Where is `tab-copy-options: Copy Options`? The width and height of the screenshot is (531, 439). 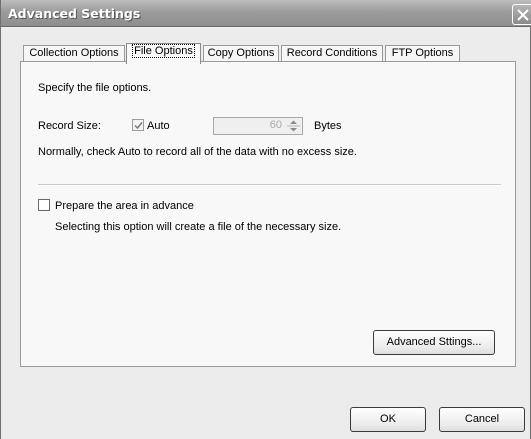 tab-copy-options: Copy Options is located at coordinates (241, 53).